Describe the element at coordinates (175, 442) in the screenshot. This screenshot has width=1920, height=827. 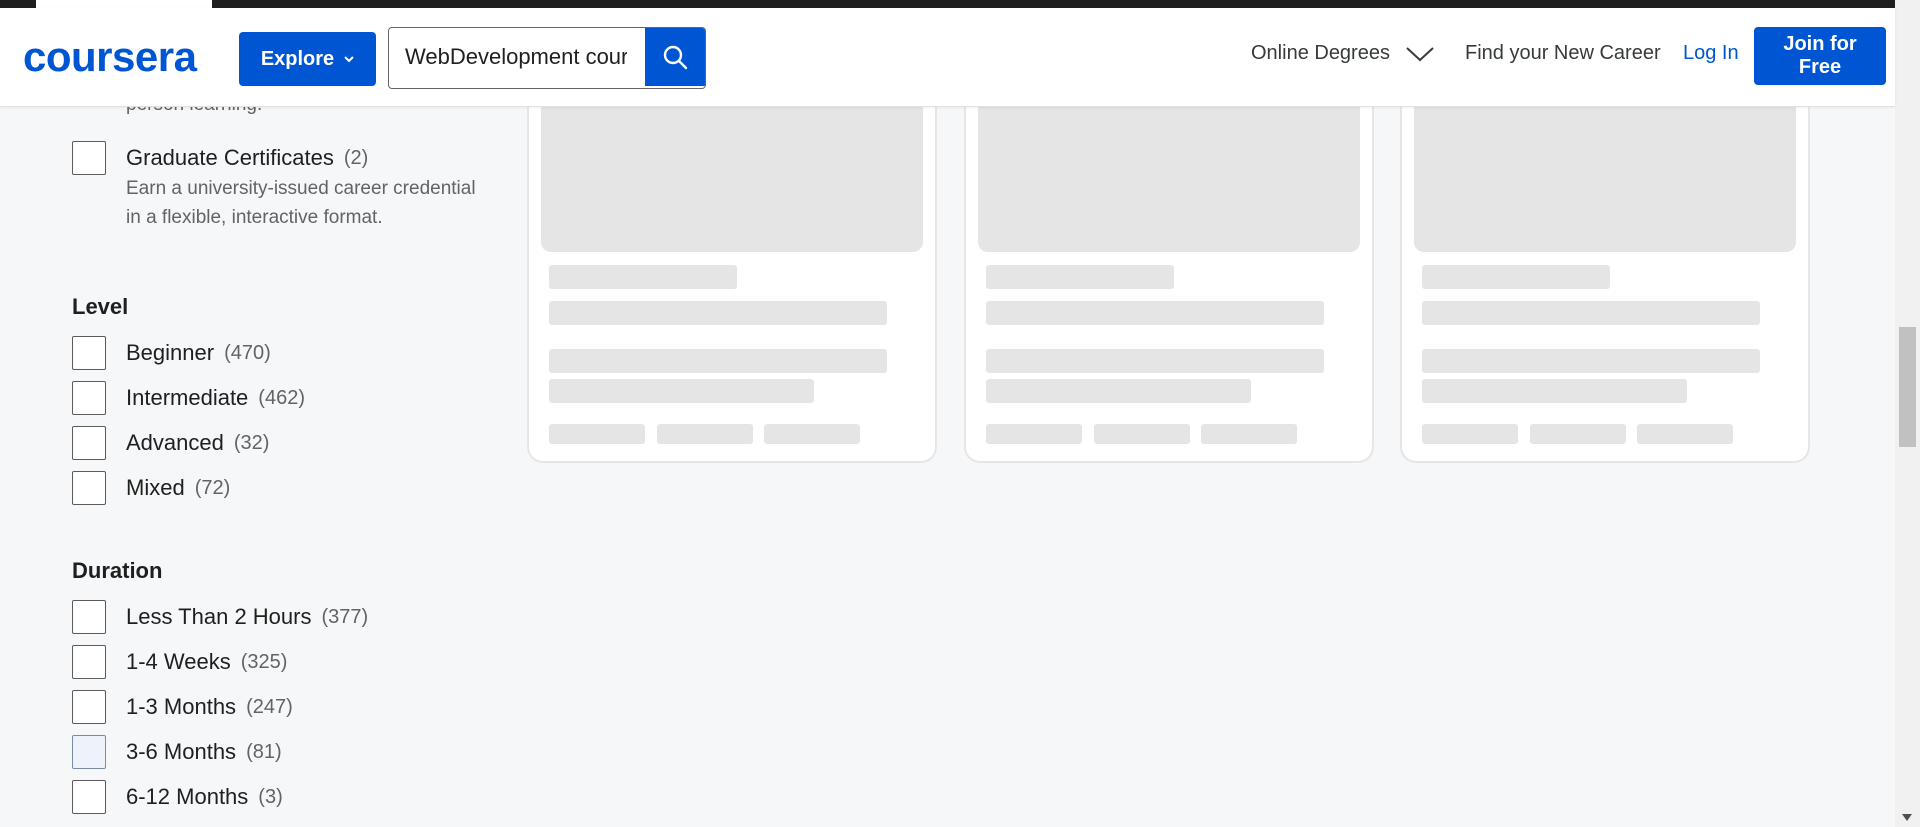
I see `filter-label: Advanced` at that location.